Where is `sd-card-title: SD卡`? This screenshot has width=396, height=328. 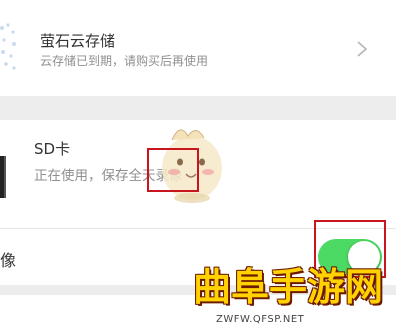 sd-card-title: SD卡 is located at coordinates (52, 149).